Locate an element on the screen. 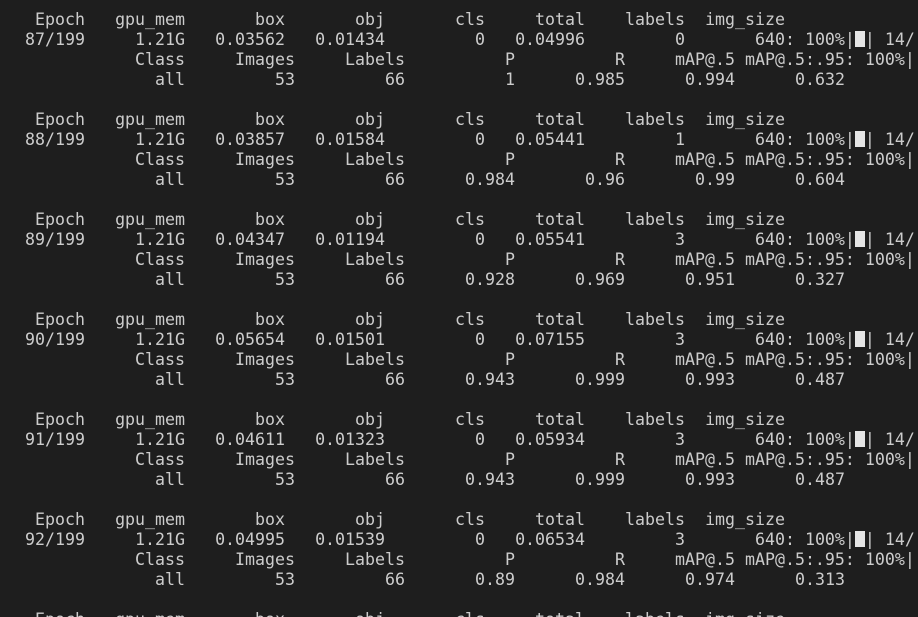 The width and height of the screenshot is (918, 617). val-map50-95-value: 0.327 is located at coordinates (820, 279).